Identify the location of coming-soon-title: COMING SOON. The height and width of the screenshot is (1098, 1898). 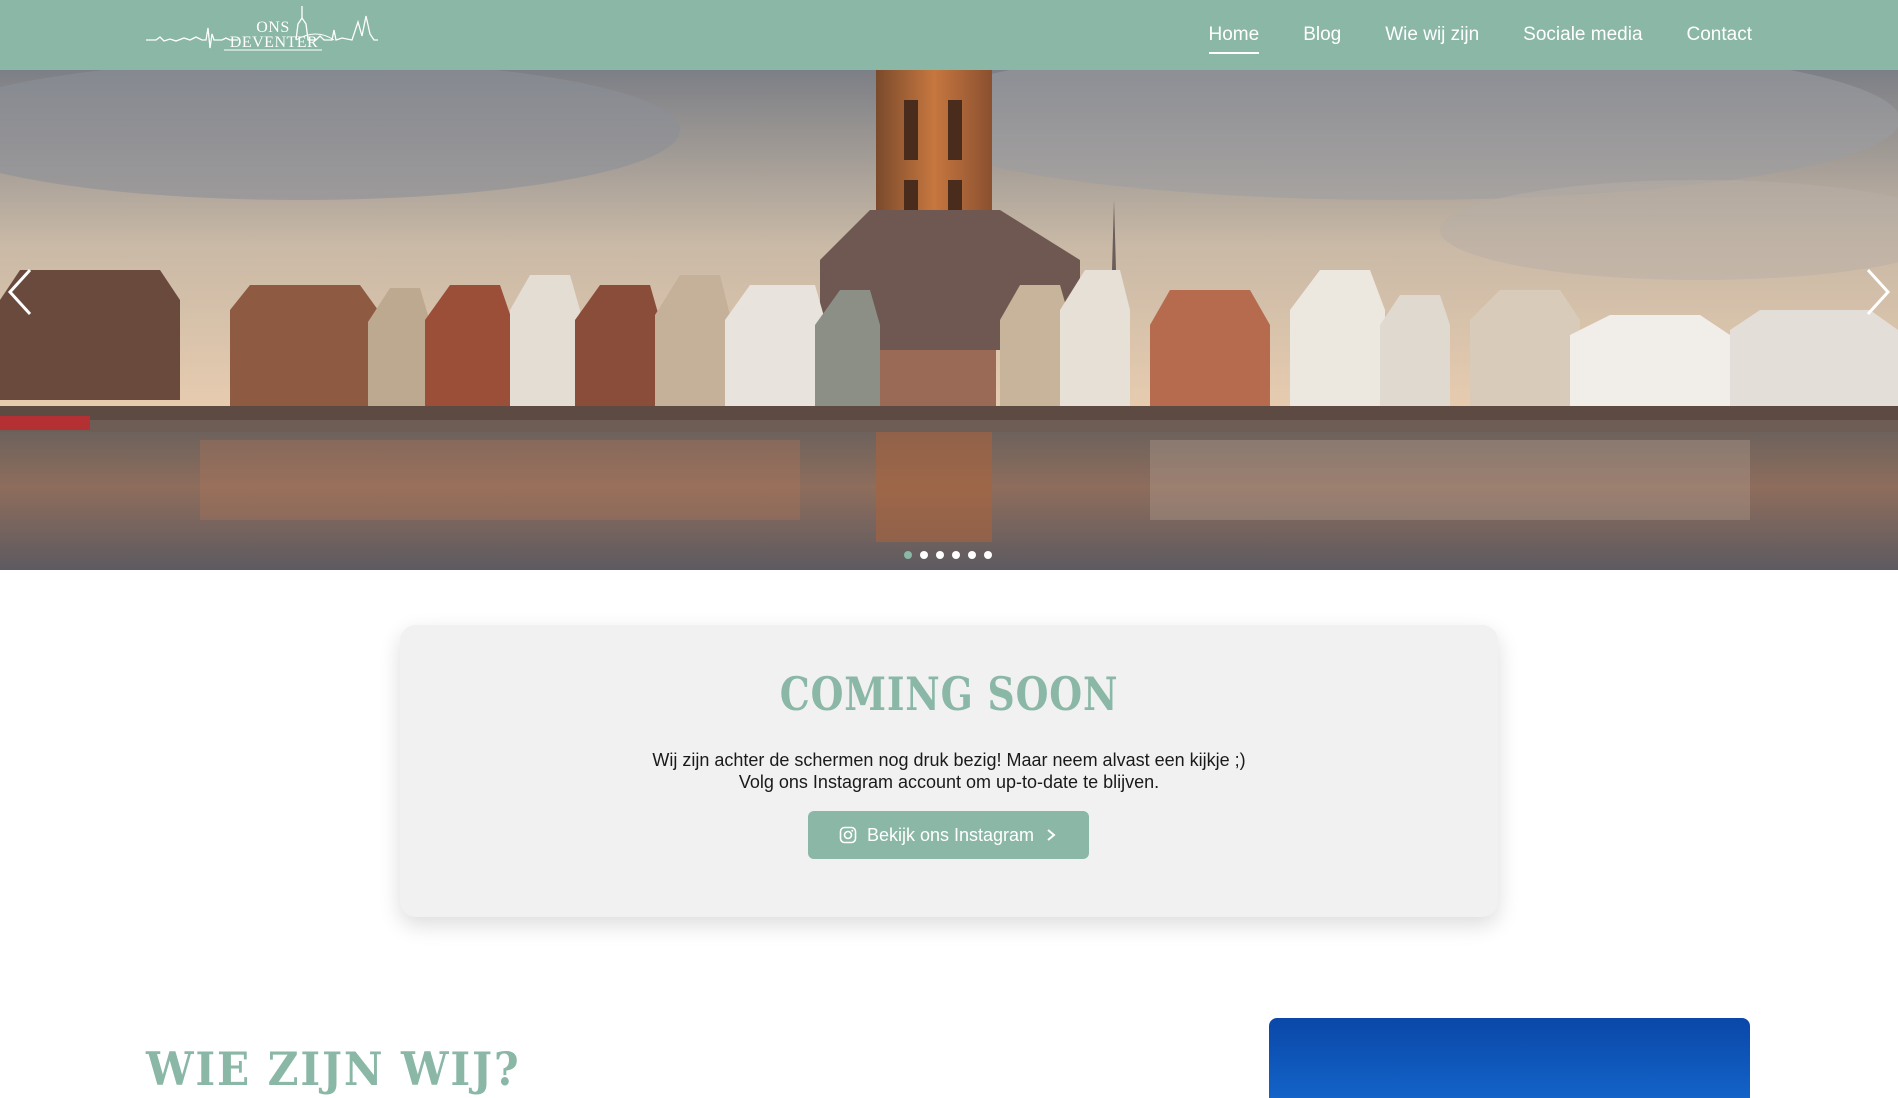
(949, 694).